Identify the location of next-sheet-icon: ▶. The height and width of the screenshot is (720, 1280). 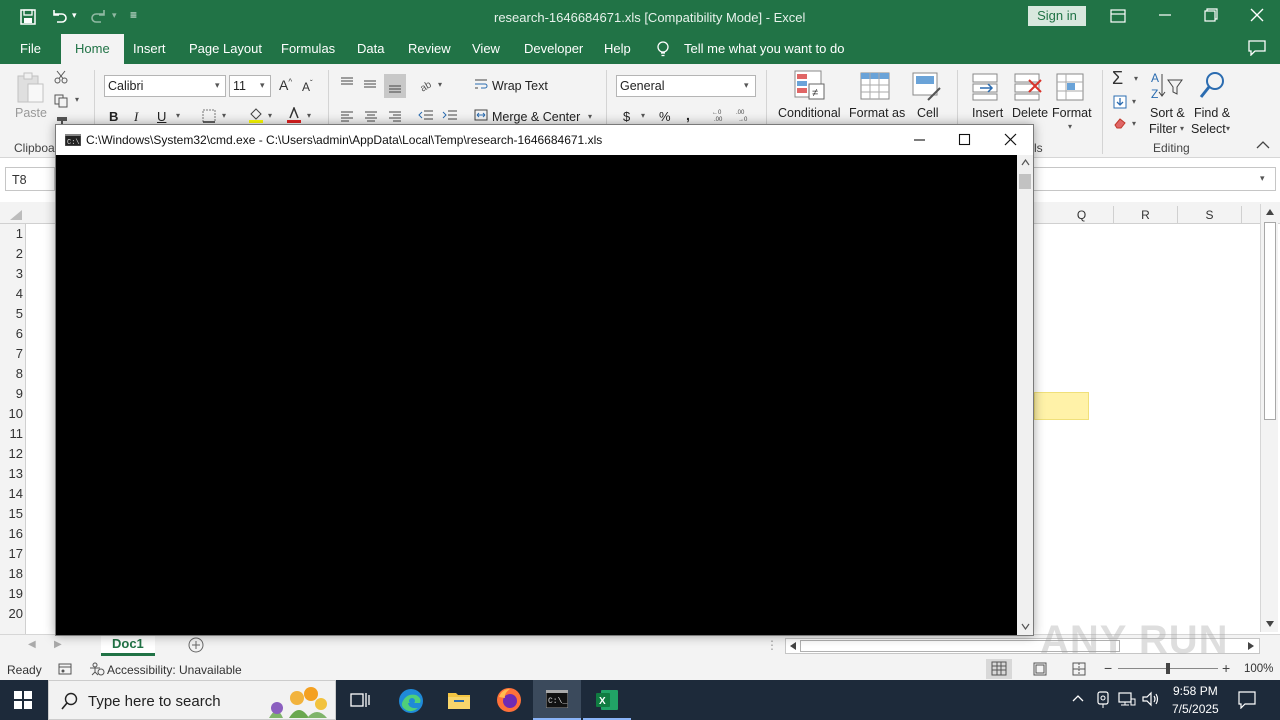
(58, 644).